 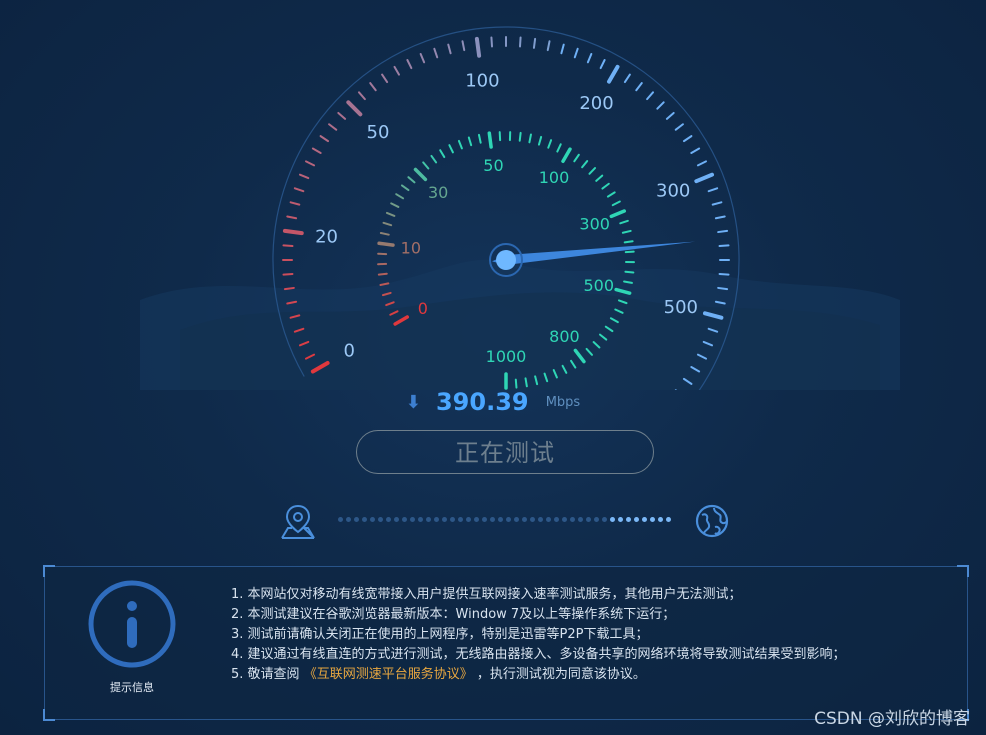 What do you see at coordinates (596, 103) in the screenshot?
I see `outer-scale-label: 200` at bounding box center [596, 103].